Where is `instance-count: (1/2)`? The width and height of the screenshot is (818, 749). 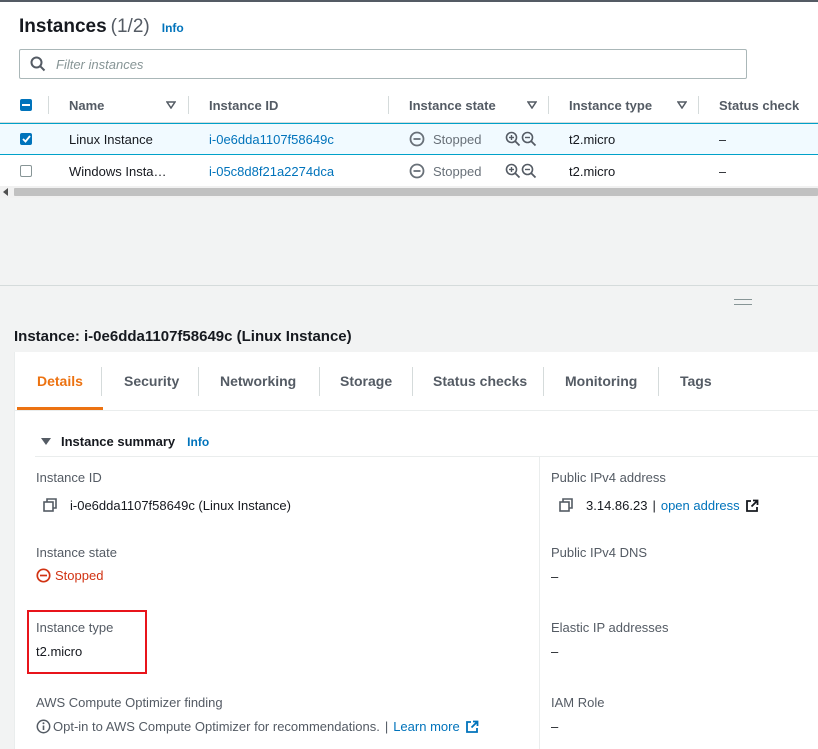 instance-count: (1/2) is located at coordinates (130, 26).